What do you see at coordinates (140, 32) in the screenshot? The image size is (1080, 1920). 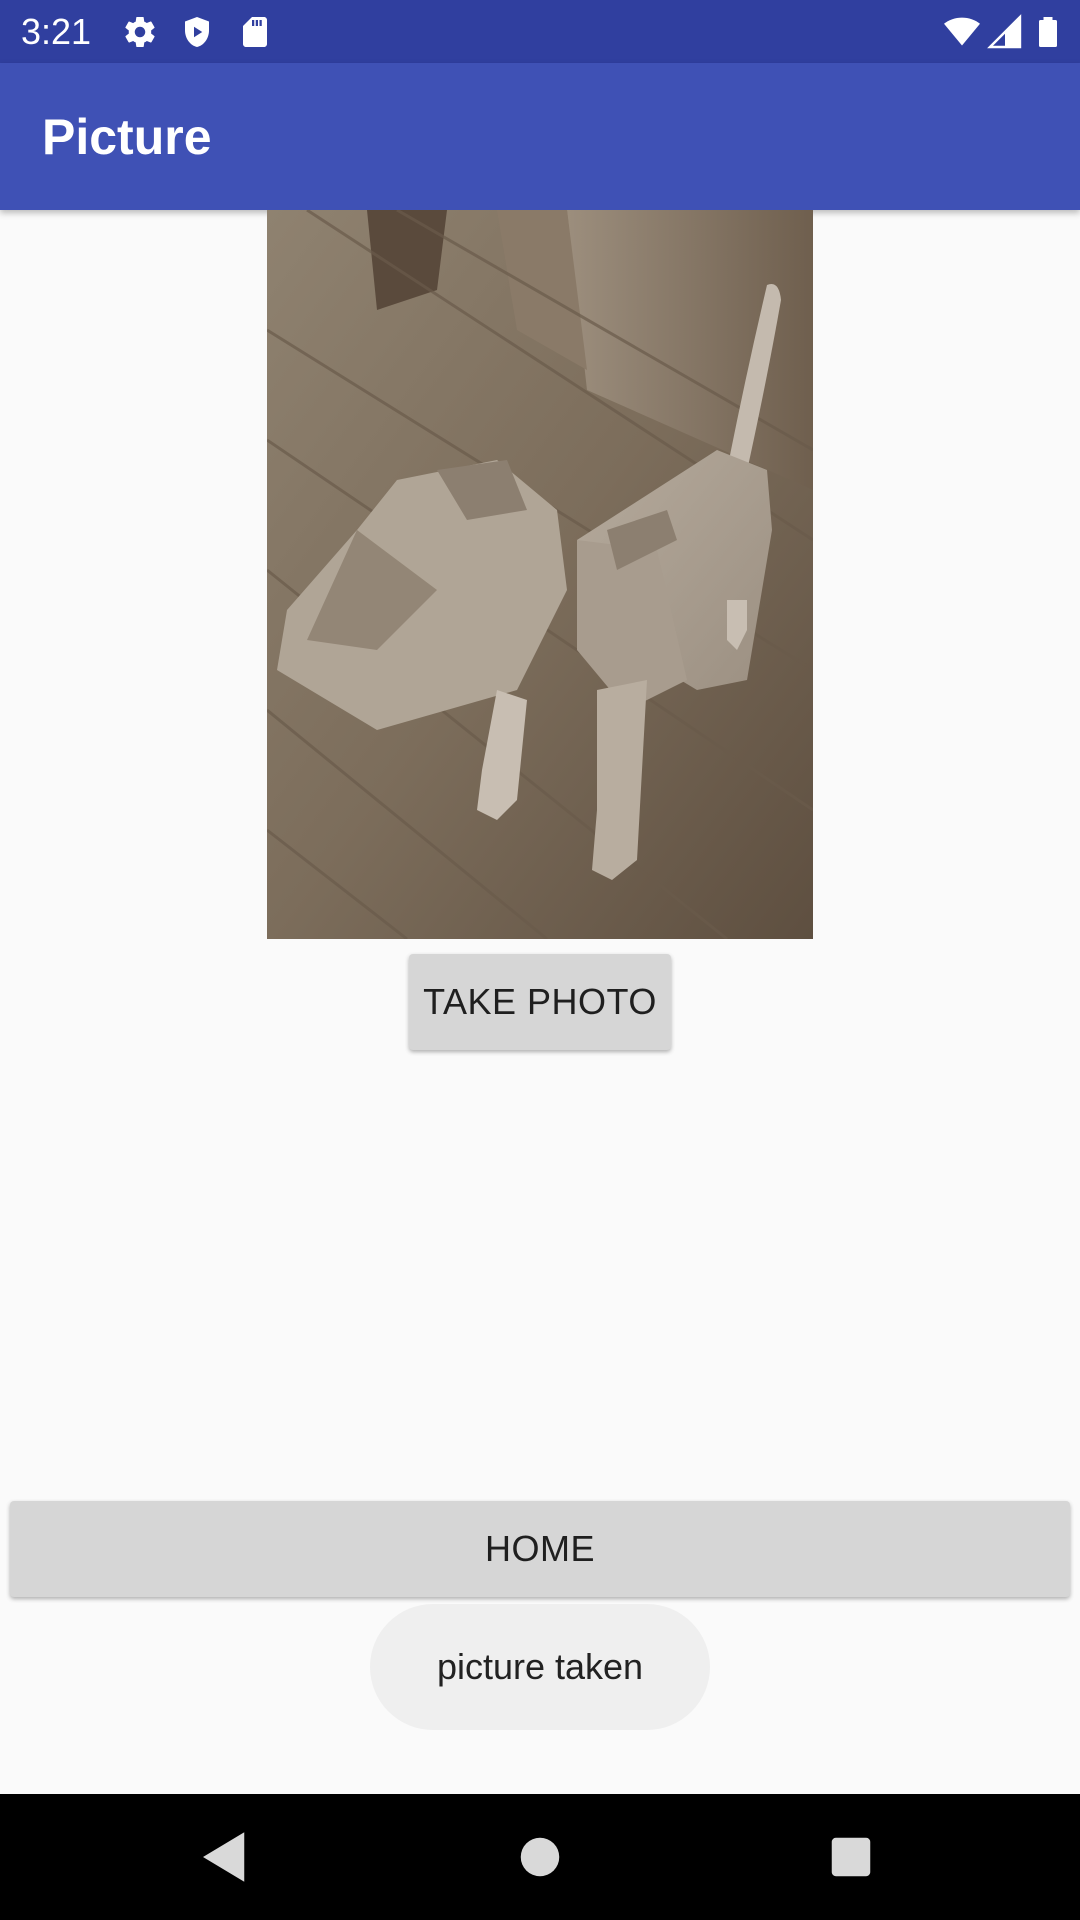 I see `settings-gear-icon` at bounding box center [140, 32].